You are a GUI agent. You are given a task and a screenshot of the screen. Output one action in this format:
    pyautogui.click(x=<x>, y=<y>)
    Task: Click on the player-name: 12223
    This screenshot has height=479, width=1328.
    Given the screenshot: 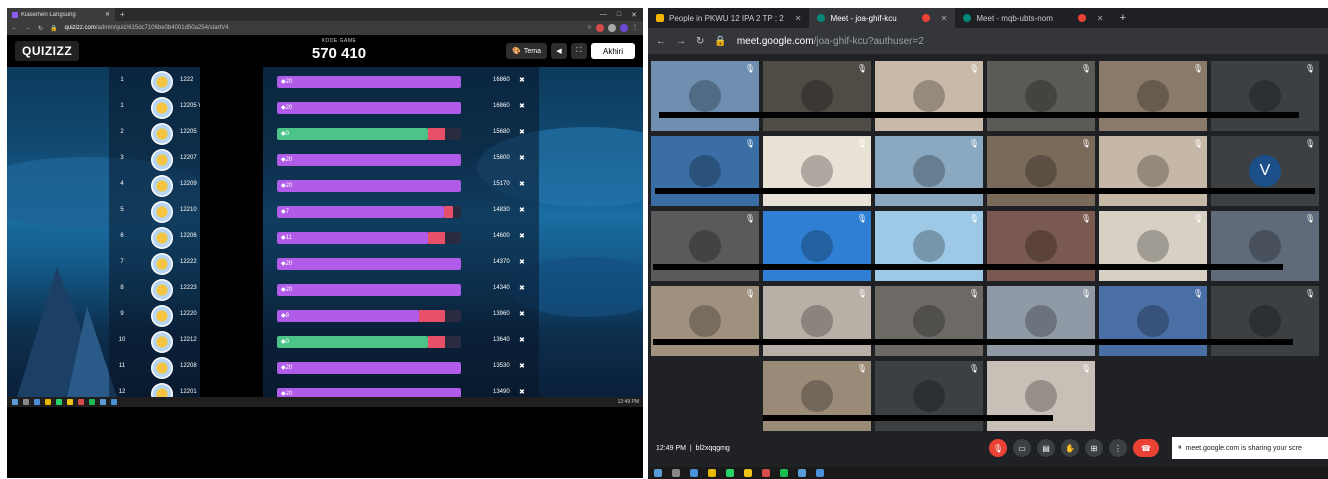 What is the action you would take?
    pyautogui.click(x=188, y=288)
    